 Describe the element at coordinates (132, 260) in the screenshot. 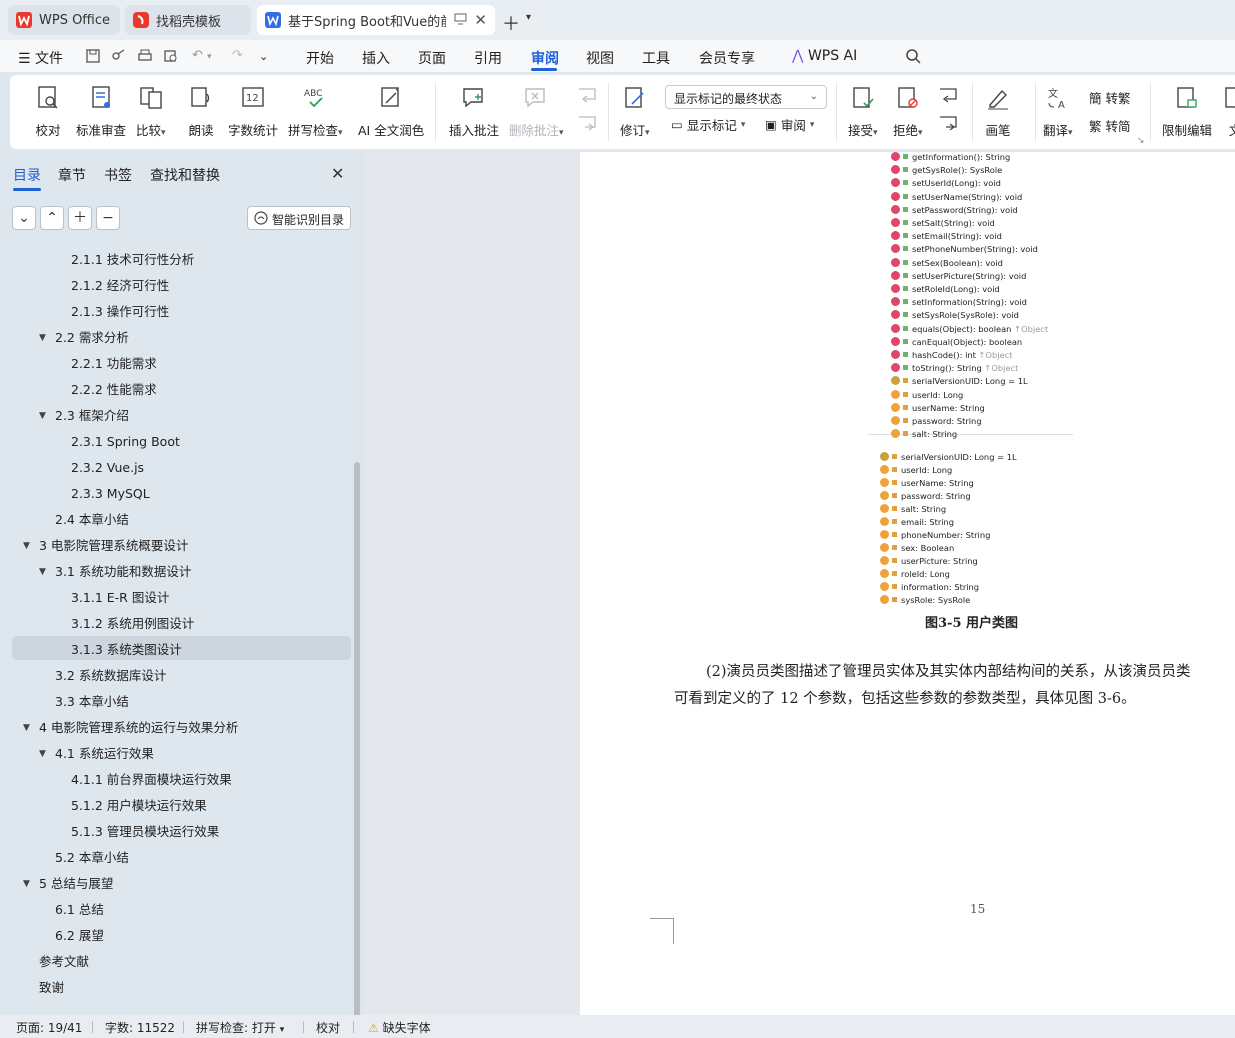

I see `toc-item: 2.1.1 技术可行性分析` at that location.